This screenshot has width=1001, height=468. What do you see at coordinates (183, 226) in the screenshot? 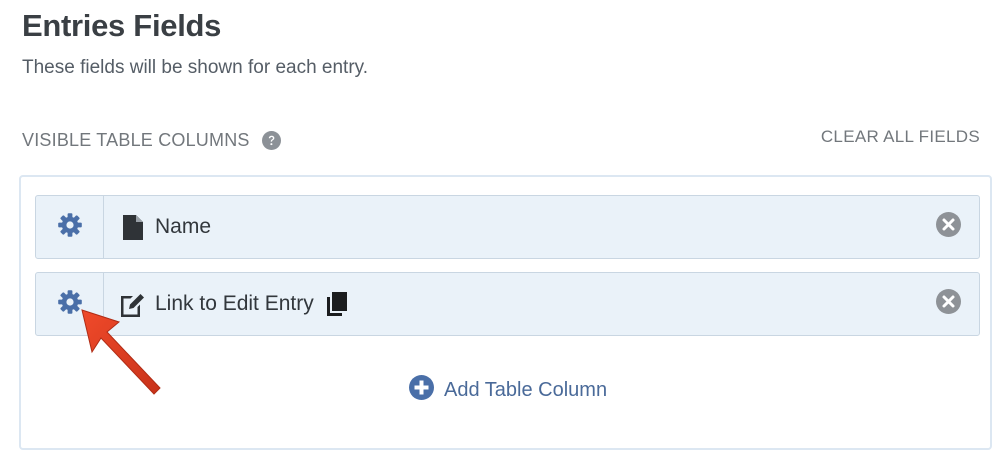
I see `field-label-name: Name` at bounding box center [183, 226].